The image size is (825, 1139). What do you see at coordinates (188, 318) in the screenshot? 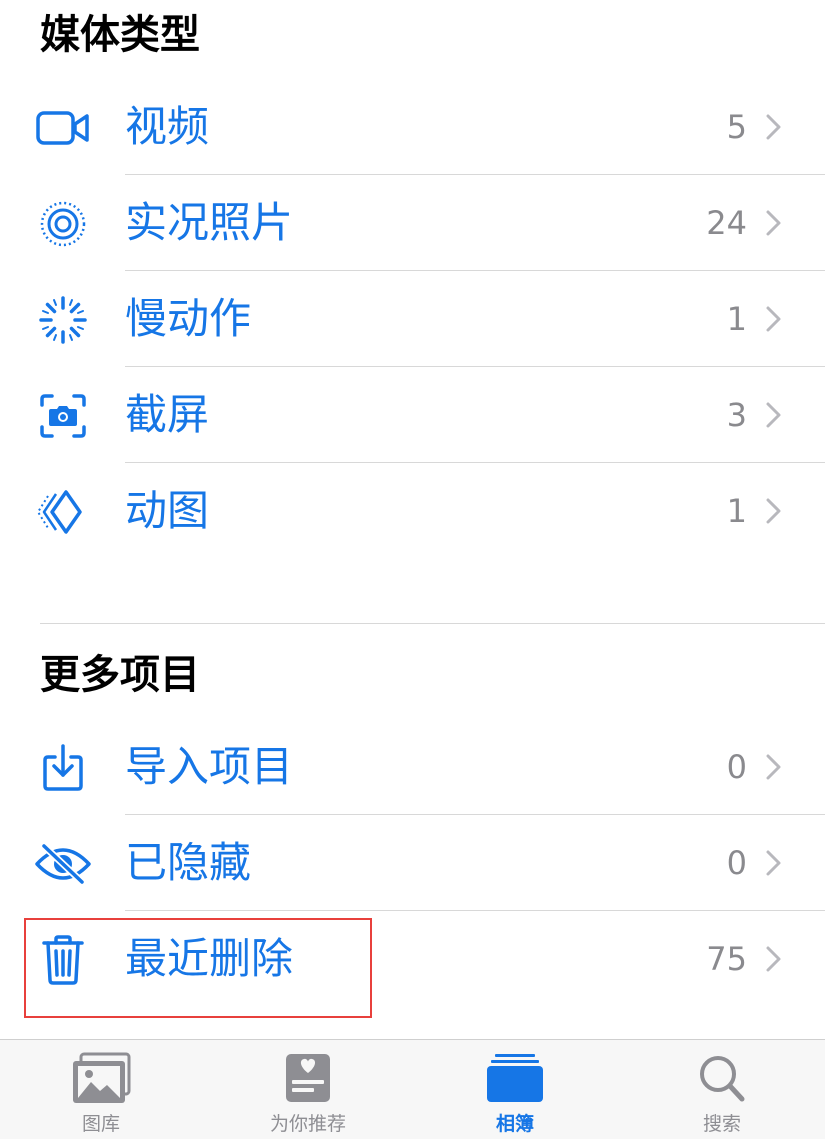
I see `row-label: 慢动作` at bounding box center [188, 318].